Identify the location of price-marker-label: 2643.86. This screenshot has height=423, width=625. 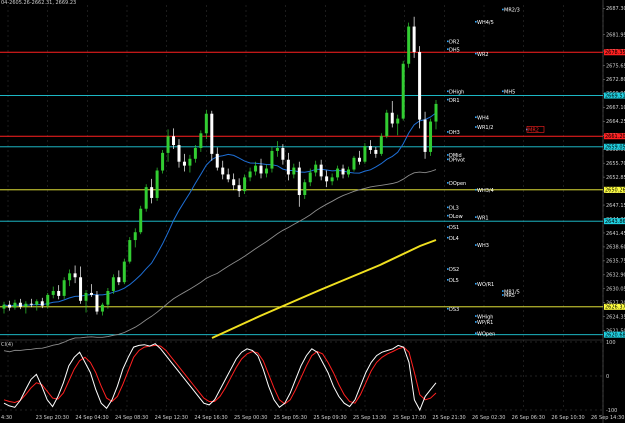
(615, 222).